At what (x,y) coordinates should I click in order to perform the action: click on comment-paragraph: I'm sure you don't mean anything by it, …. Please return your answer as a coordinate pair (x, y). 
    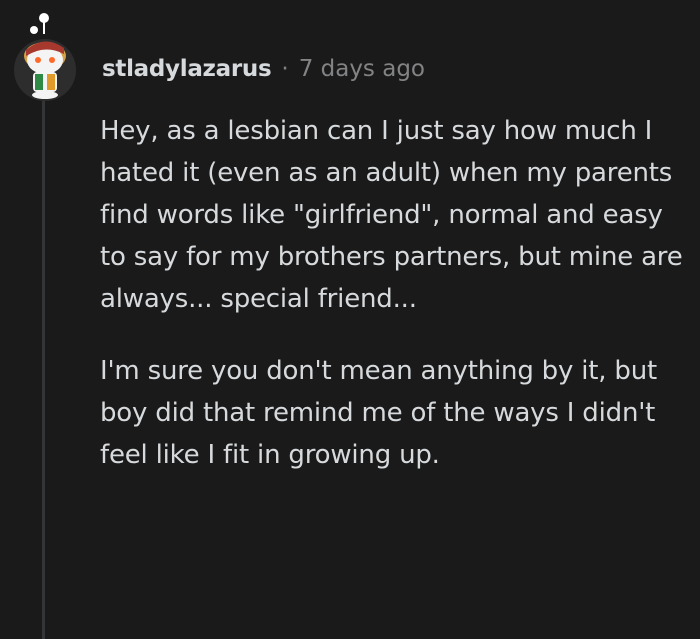
    Looking at the image, I should click on (378, 413).